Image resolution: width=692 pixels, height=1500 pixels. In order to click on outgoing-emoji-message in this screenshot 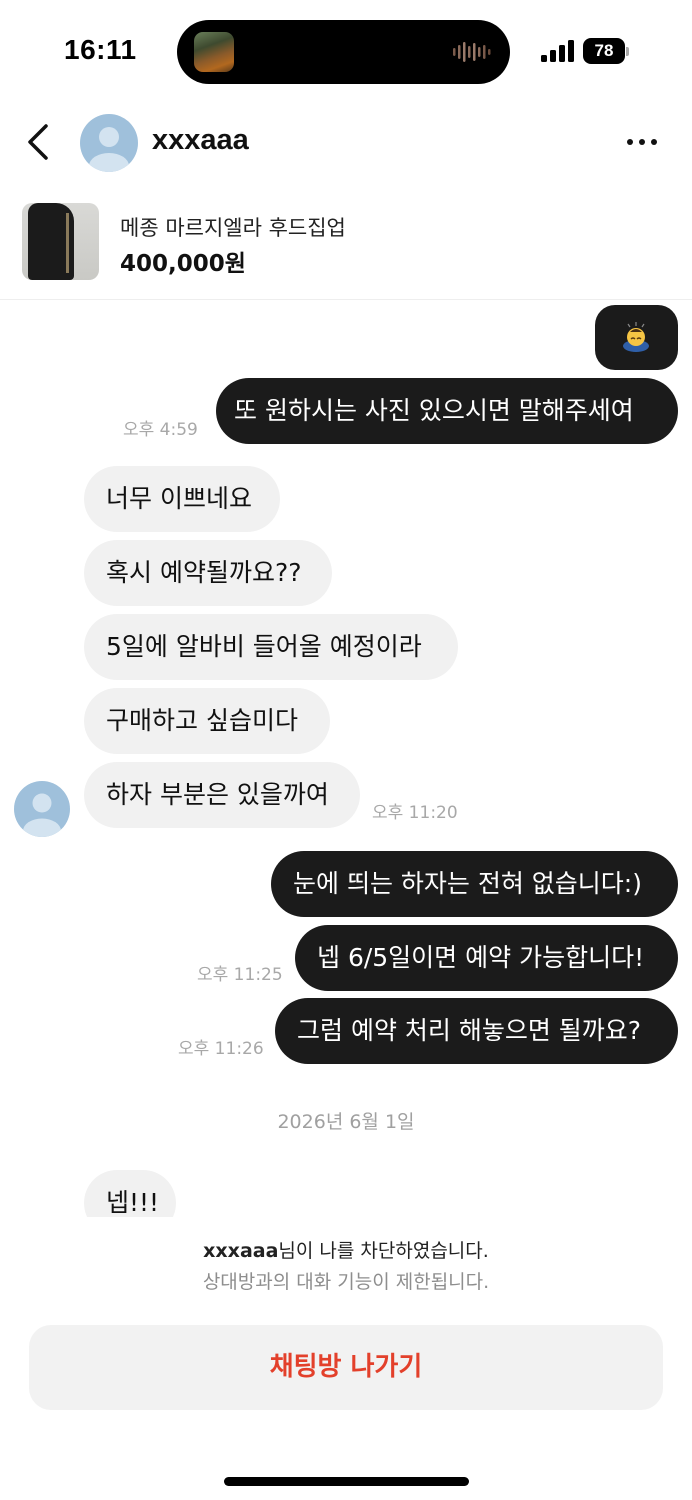, I will do `click(636, 337)`.